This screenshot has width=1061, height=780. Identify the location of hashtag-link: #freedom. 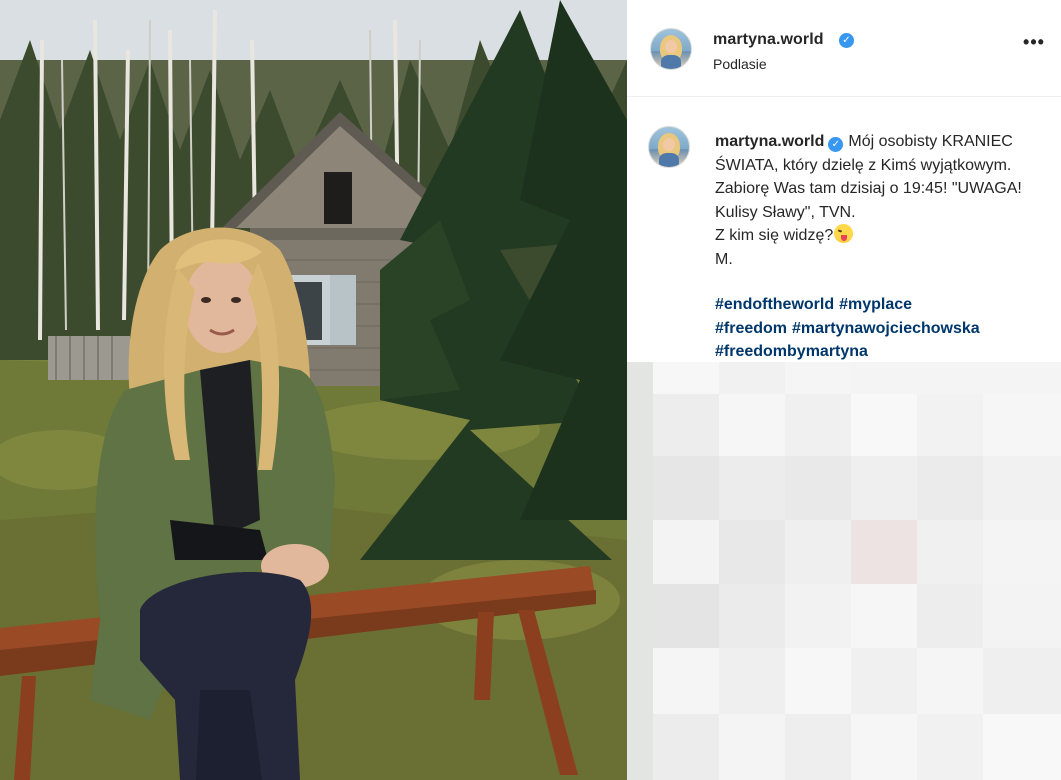
(751, 328).